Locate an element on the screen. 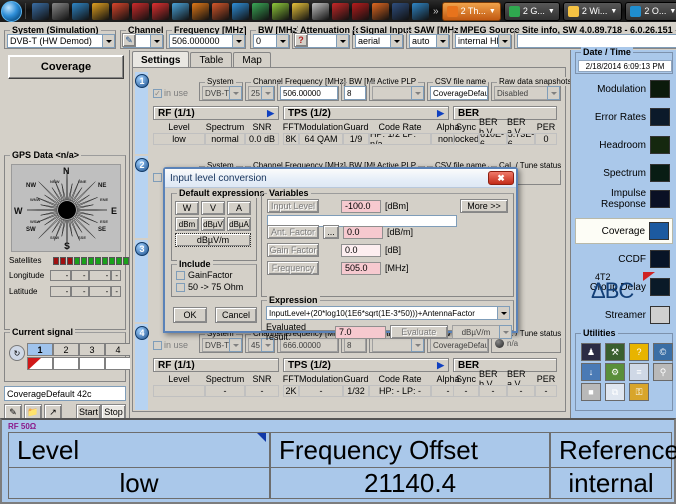  param-combo-6: auto is located at coordinates (429, 41).